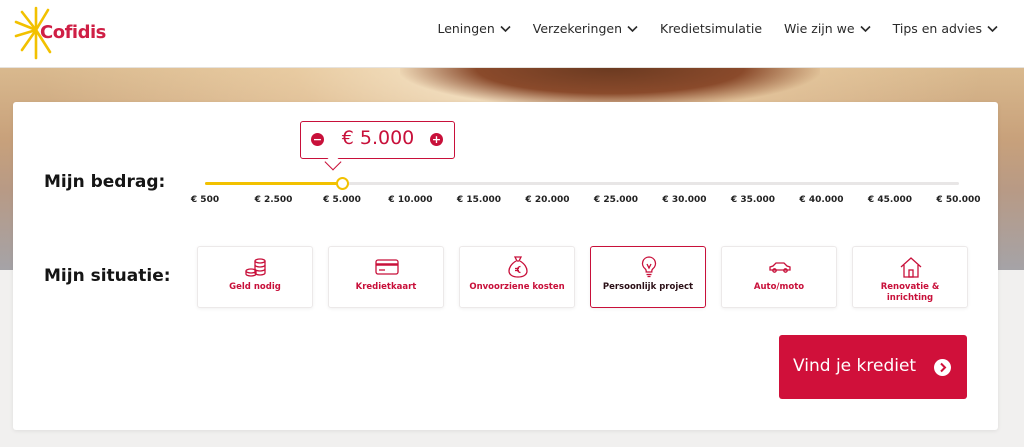 The height and width of the screenshot is (447, 1024). Describe the element at coordinates (386, 287) in the screenshot. I see `situation-label-text: Kredietkaart` at that location.